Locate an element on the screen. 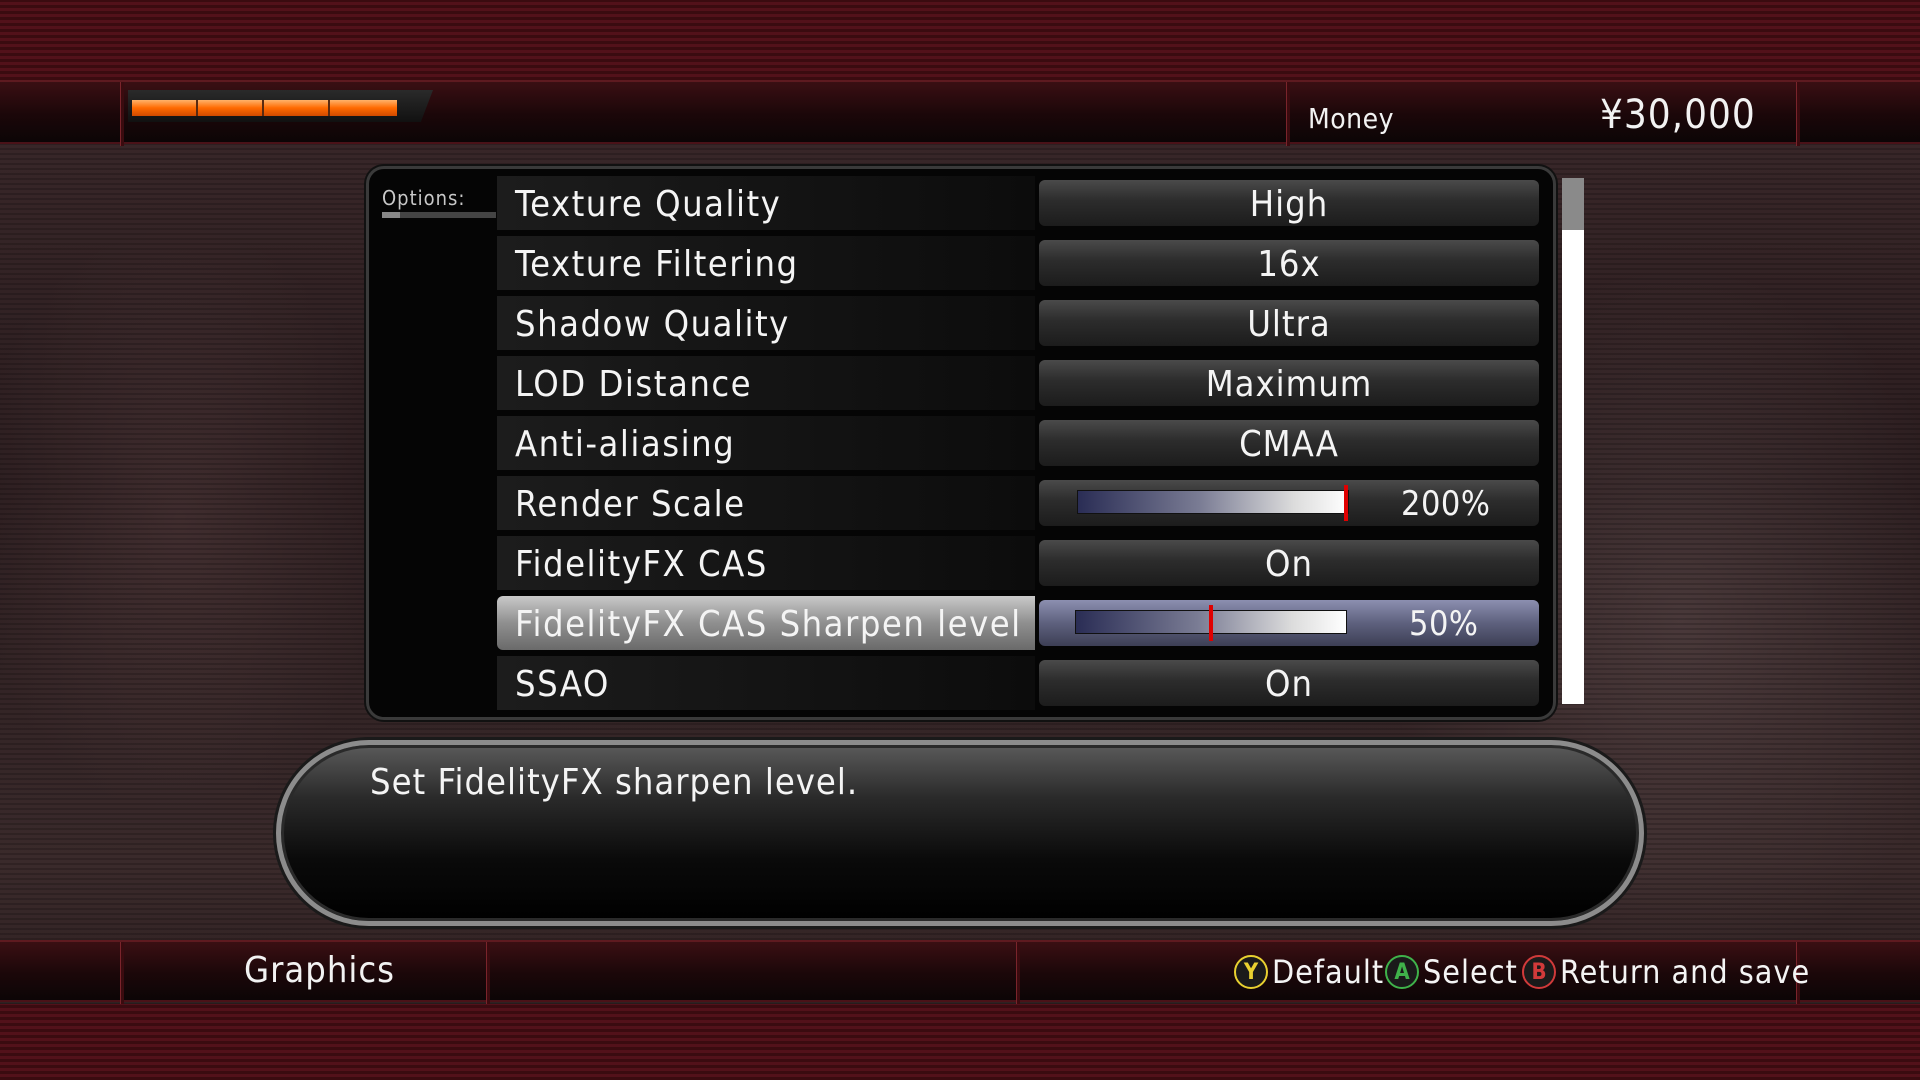 The image size is (1920, 1080). health-bar is located at coordinates (264, 108).